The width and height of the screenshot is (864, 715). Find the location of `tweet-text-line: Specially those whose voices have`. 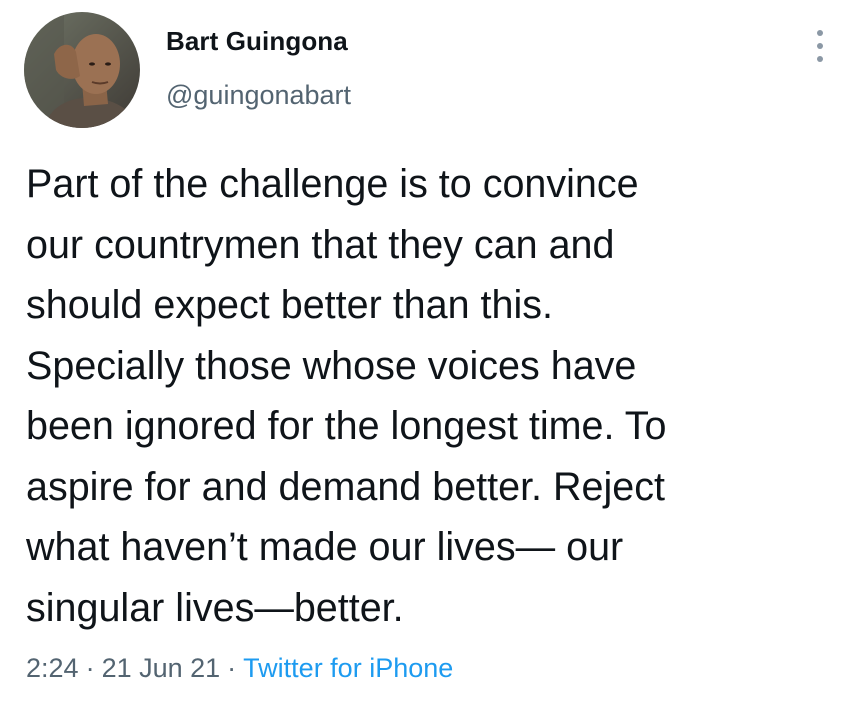

tweet-text-line: Specially those whose voices have is located at coordinates (331, 365).